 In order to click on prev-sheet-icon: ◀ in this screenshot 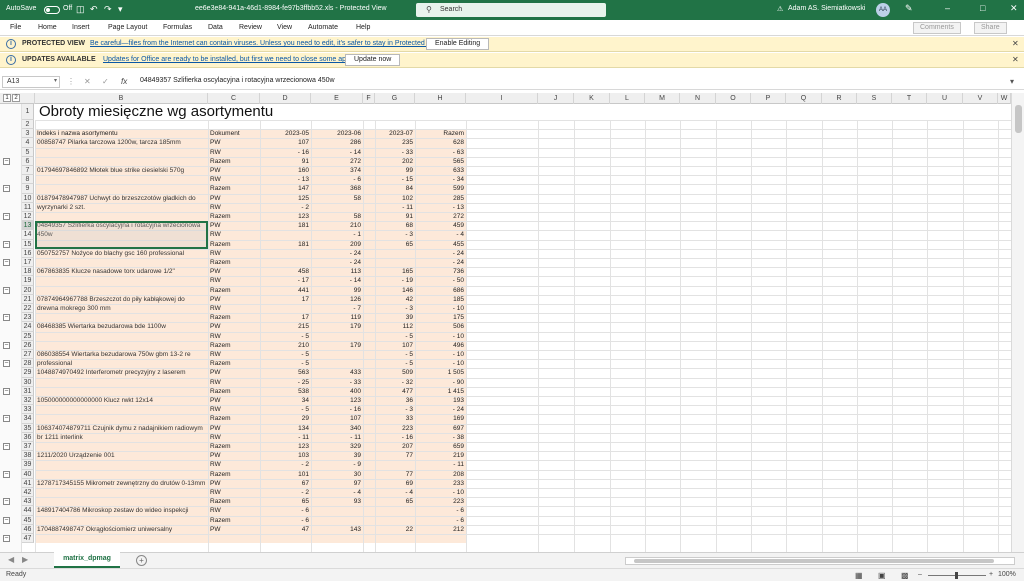, I will do `click(11, 559)`.